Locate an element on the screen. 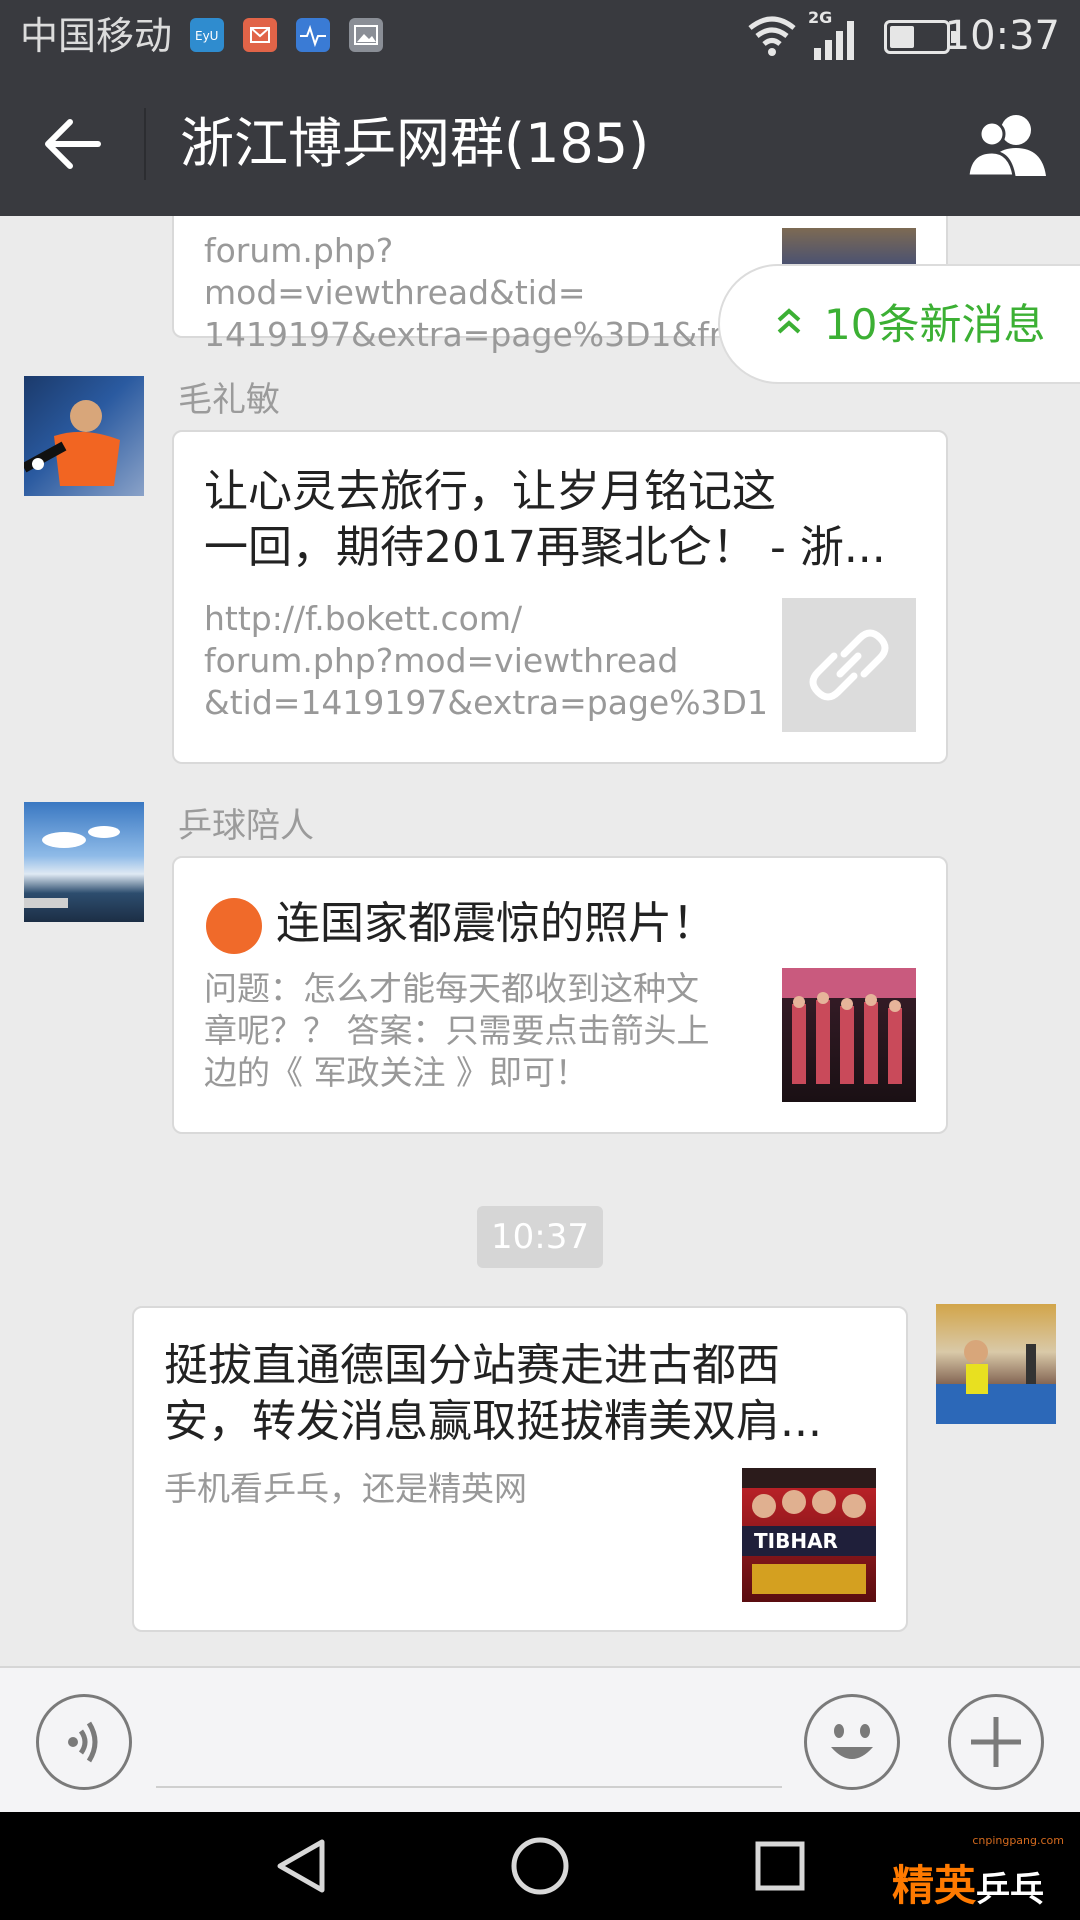 Image resolution: width=1080 pixels, height=1920 pixels. wifi-icon is located at coordinates (772, 36).